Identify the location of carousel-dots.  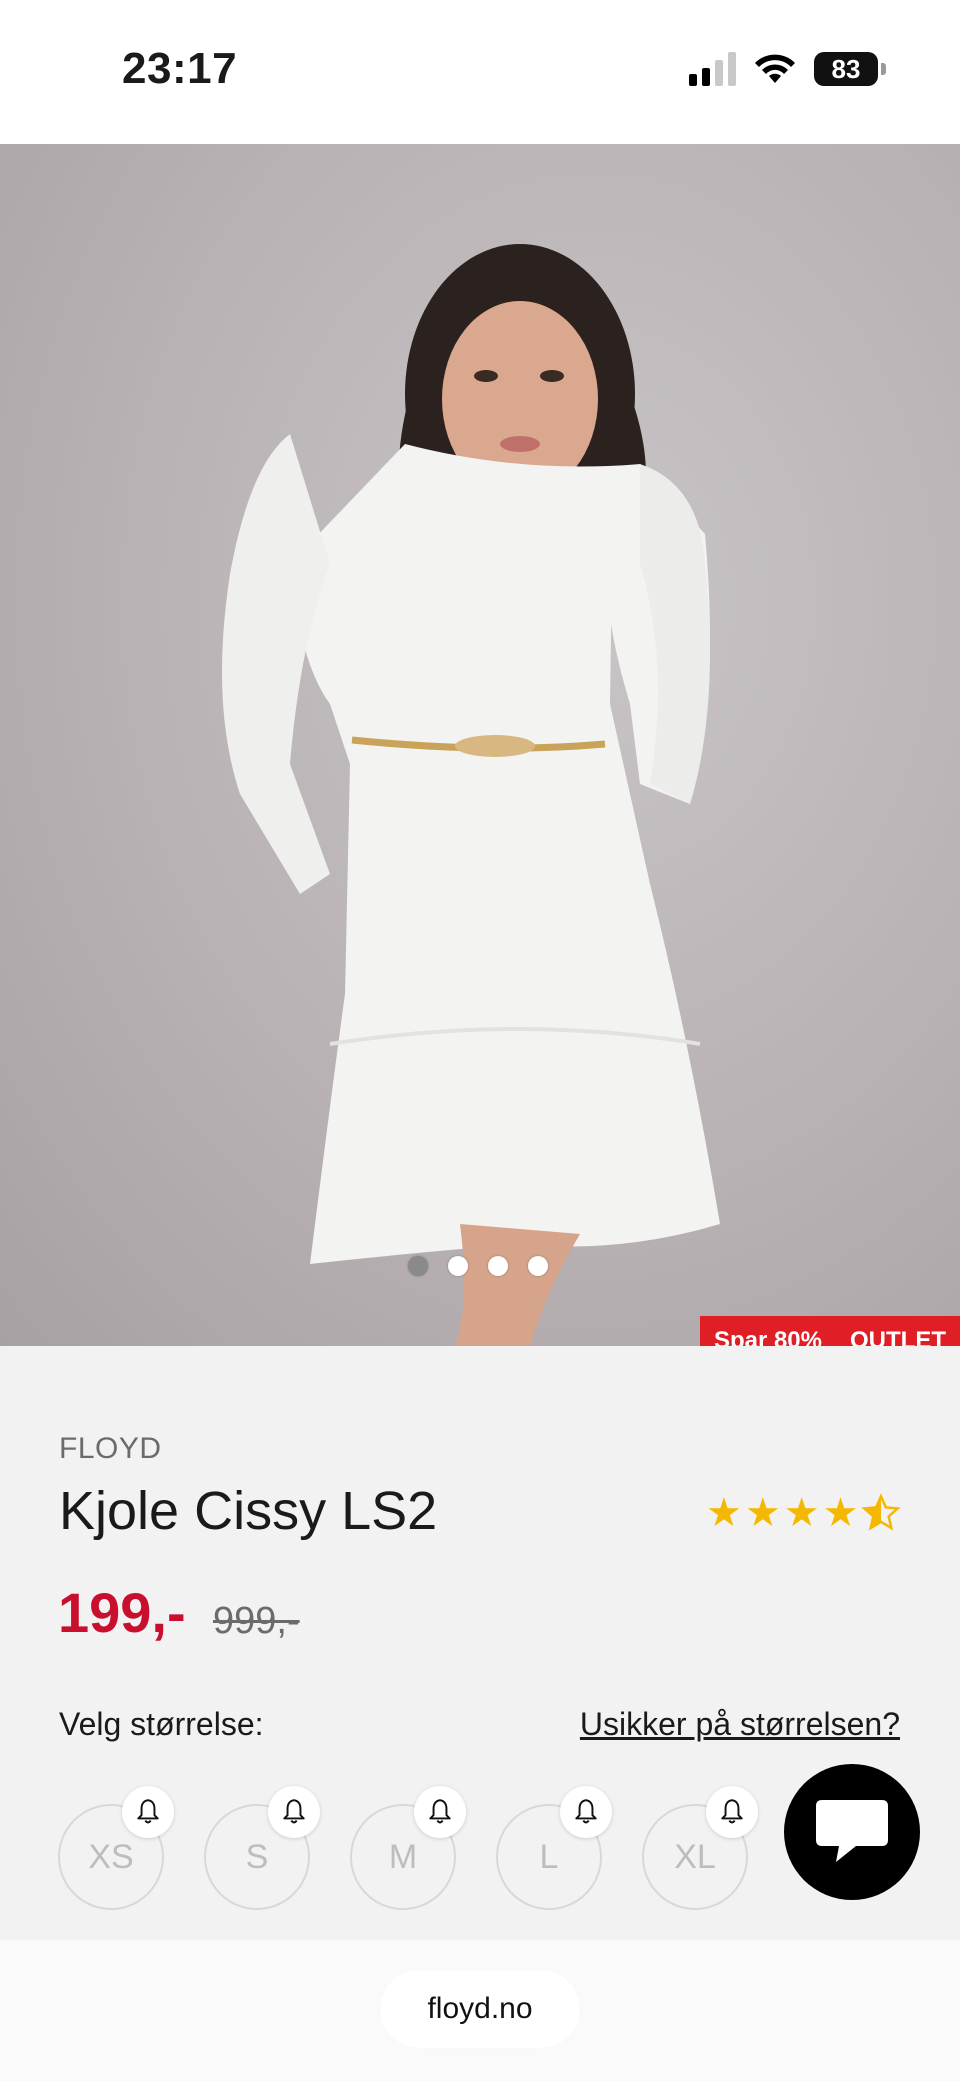
(478, 1266).